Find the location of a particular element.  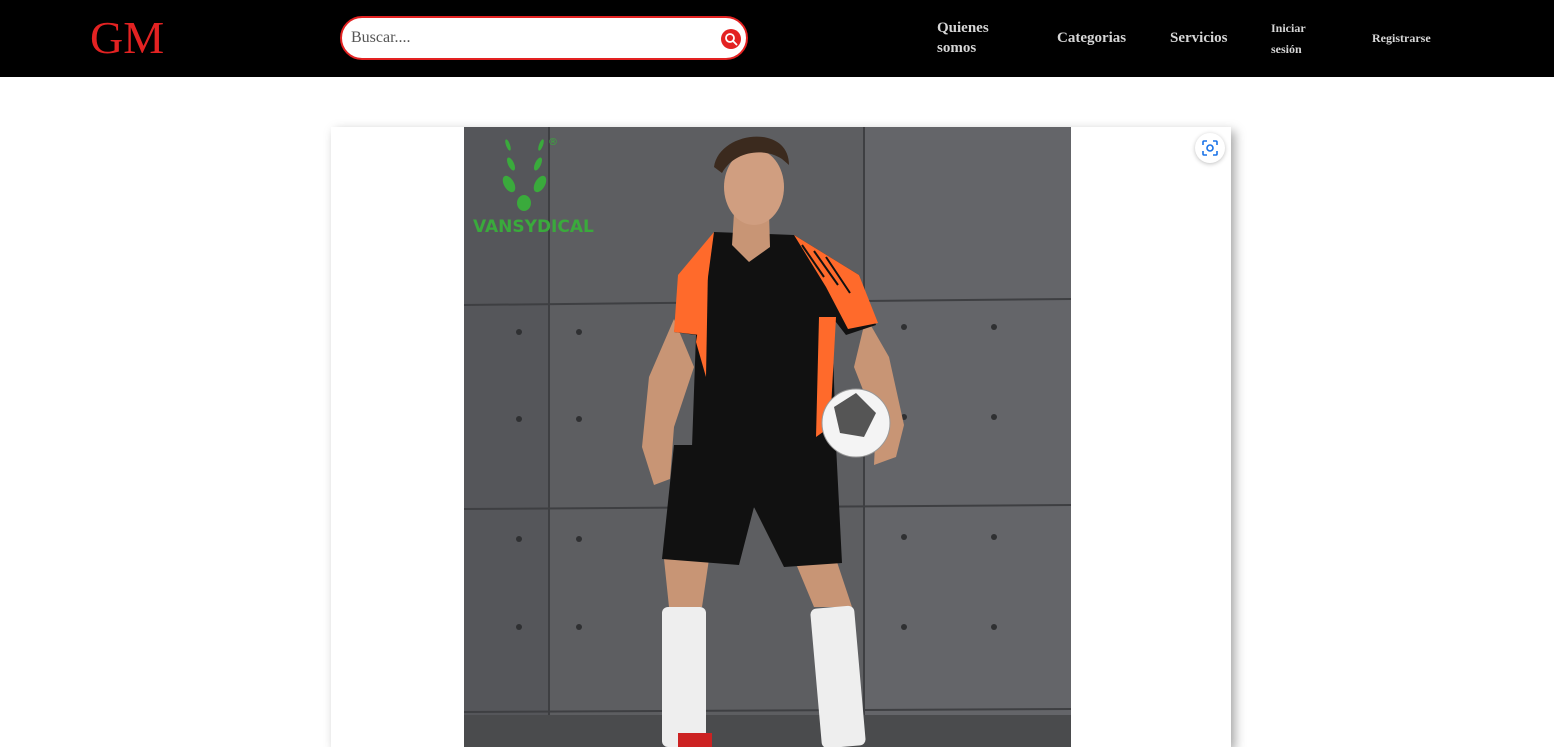

visual-search-icon is located at coordinates (1210, 148).